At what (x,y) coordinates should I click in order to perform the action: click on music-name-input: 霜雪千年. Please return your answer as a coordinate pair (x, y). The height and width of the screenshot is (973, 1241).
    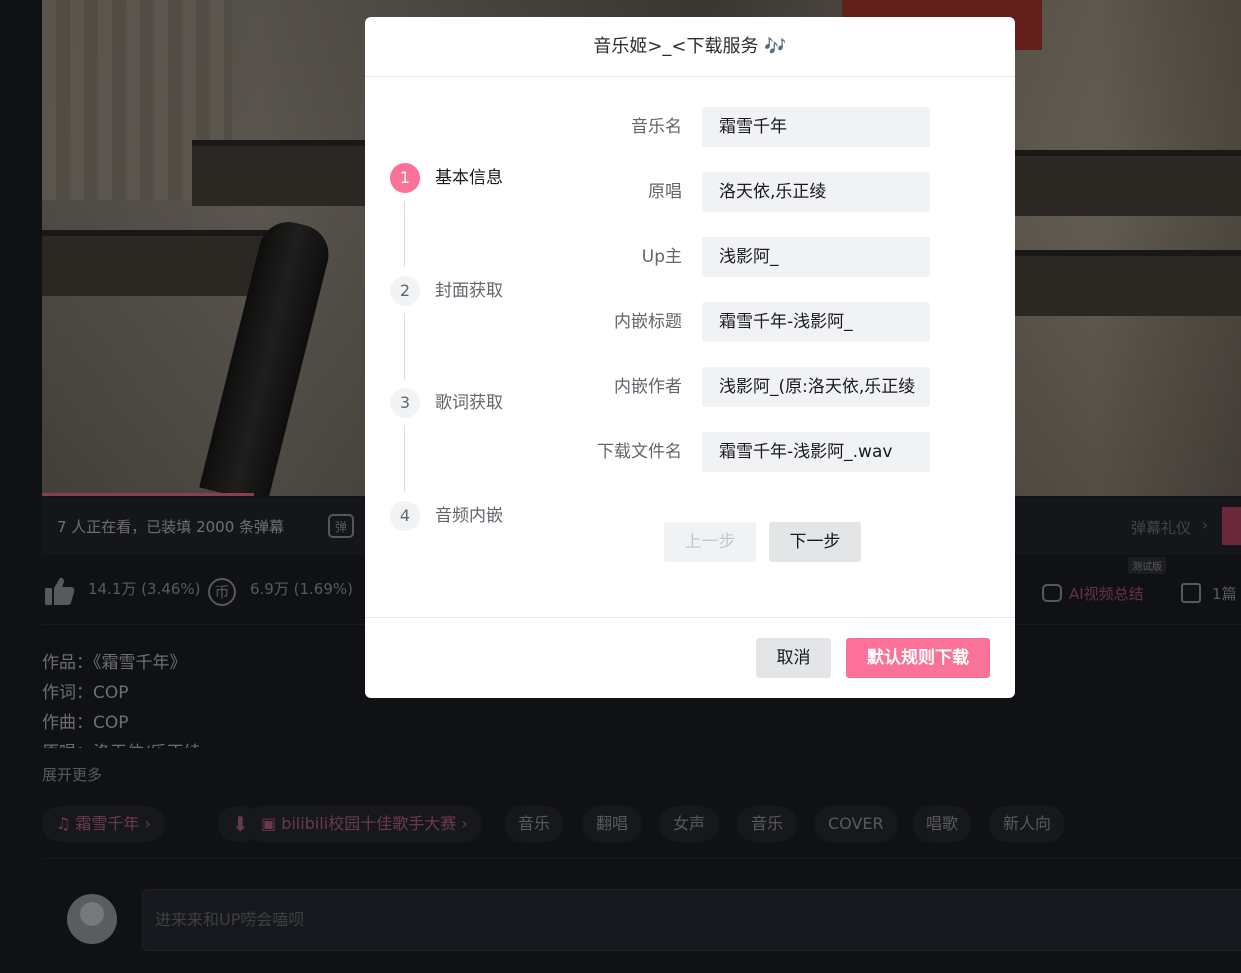
    Looking at the image, I should click on (816, 127).